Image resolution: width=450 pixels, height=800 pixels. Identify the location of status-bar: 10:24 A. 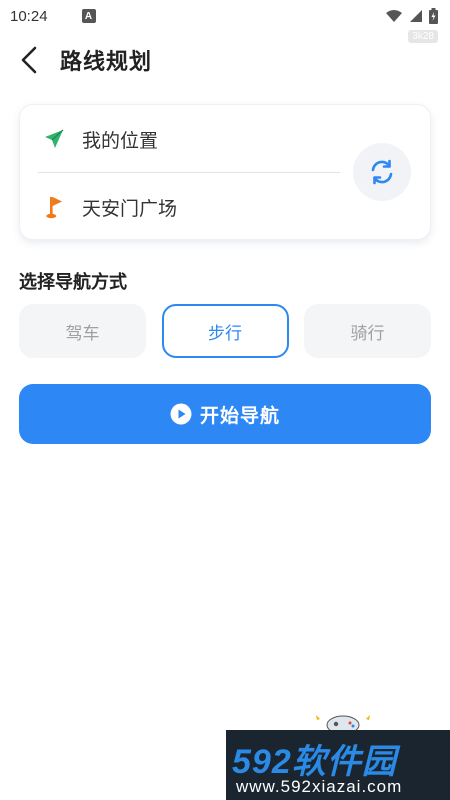
(225, 16).